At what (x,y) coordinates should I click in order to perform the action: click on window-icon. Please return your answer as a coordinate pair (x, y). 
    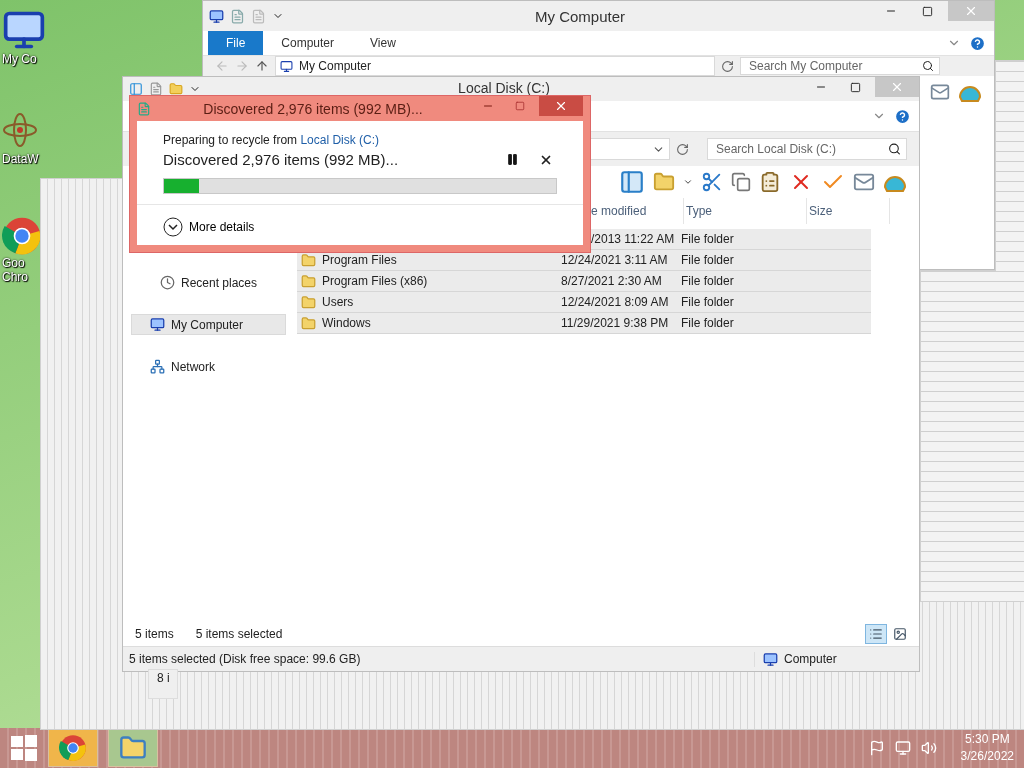
    Looking at the image, I should click on (136, 89).